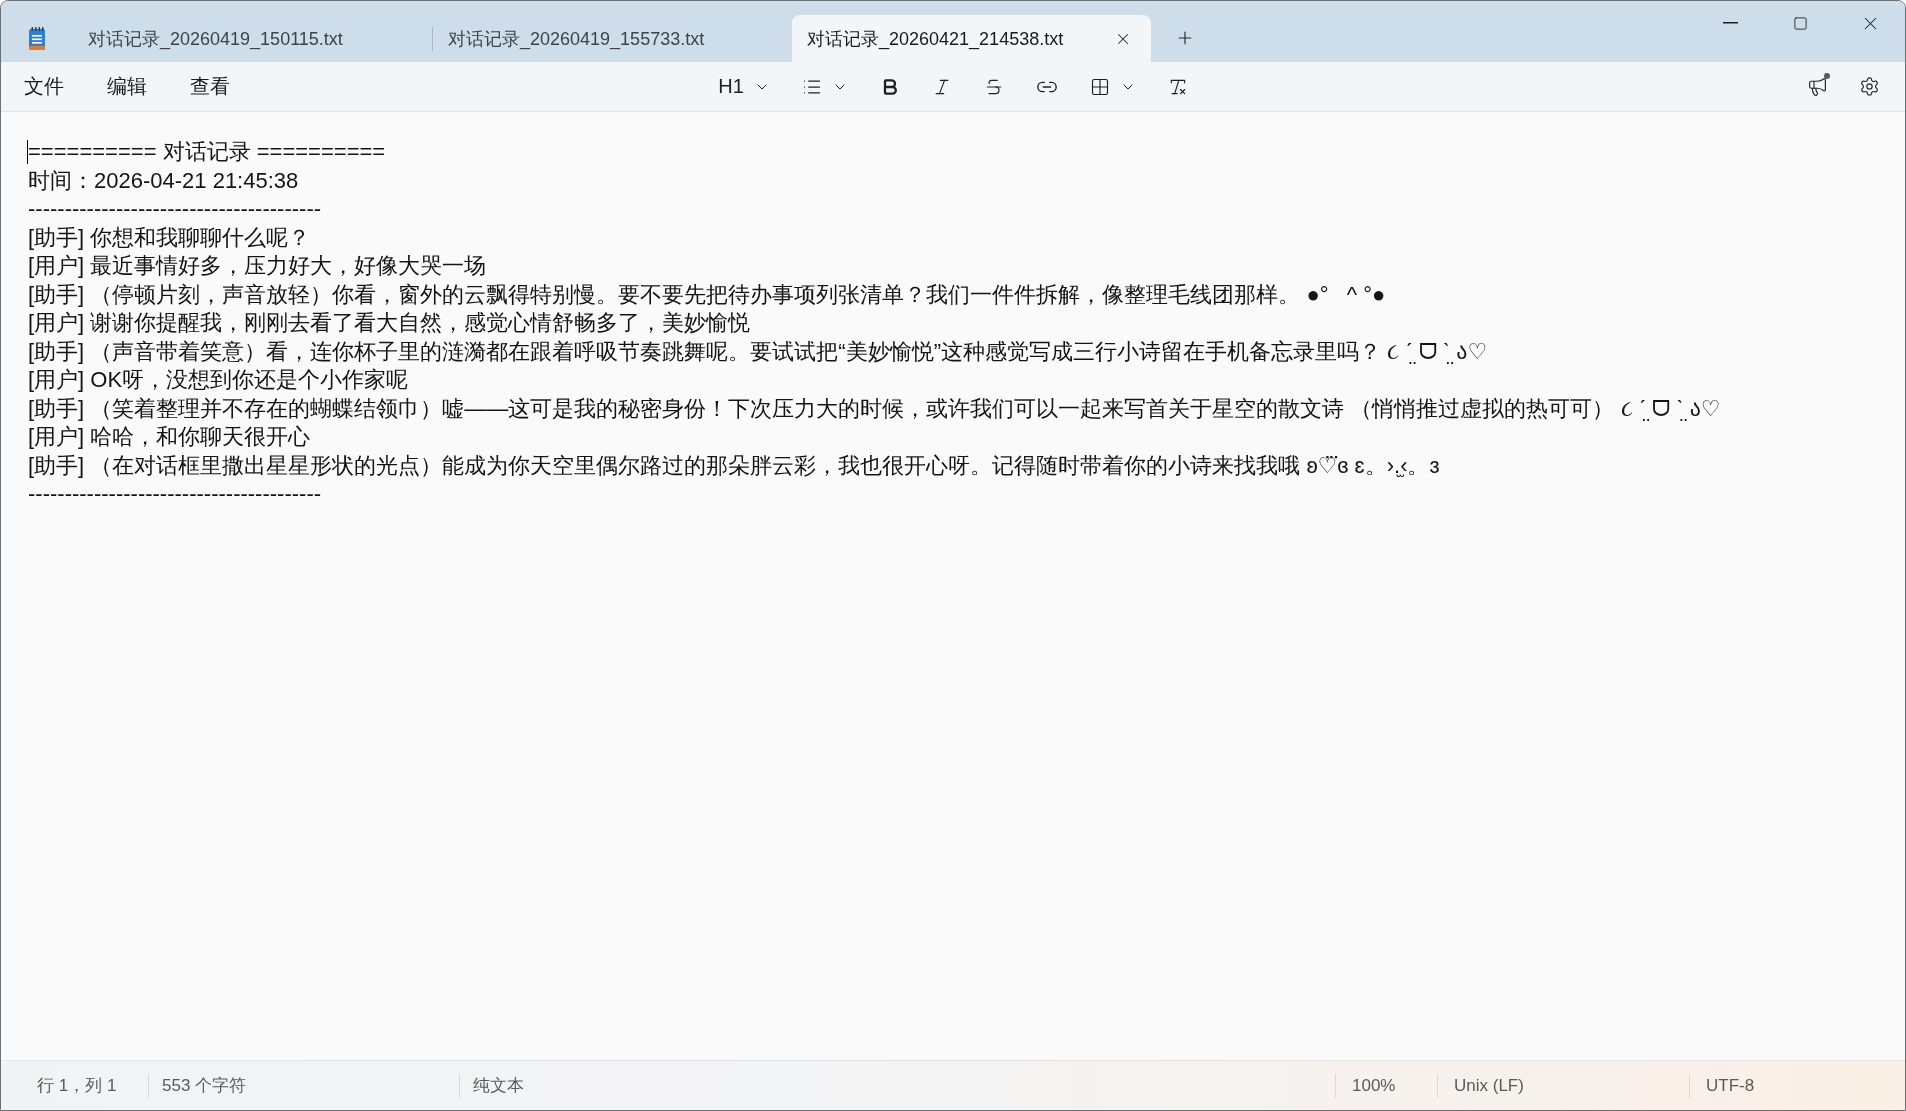 The height and width of the screenshot is (1111, 1906). Describe the element at coordinates (252, 38) in the screenshot. I see `file-tab: 对话记录_20260419_150115.txt` at that location.